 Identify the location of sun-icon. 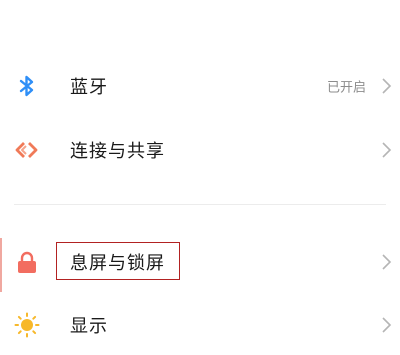
(27, 325).